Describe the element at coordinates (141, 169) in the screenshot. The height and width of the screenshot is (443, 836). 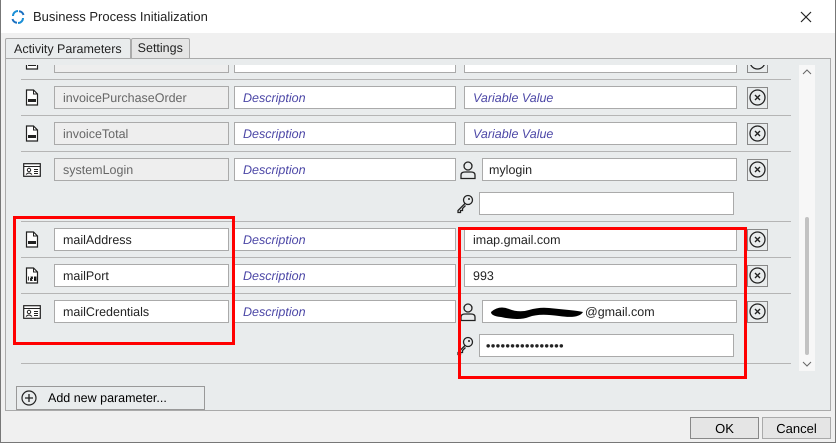
I see `parameter-name-field: systemLogin` at that location.